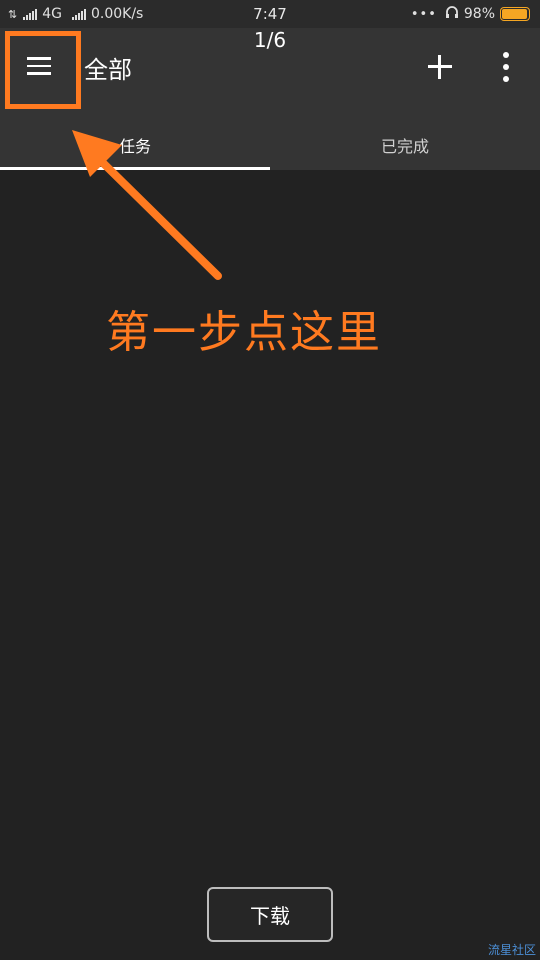  What do you see at coordinates (135, 145) in the screenshot?
I see `tab-tasks: 任务` at bounding box center [135, 145].